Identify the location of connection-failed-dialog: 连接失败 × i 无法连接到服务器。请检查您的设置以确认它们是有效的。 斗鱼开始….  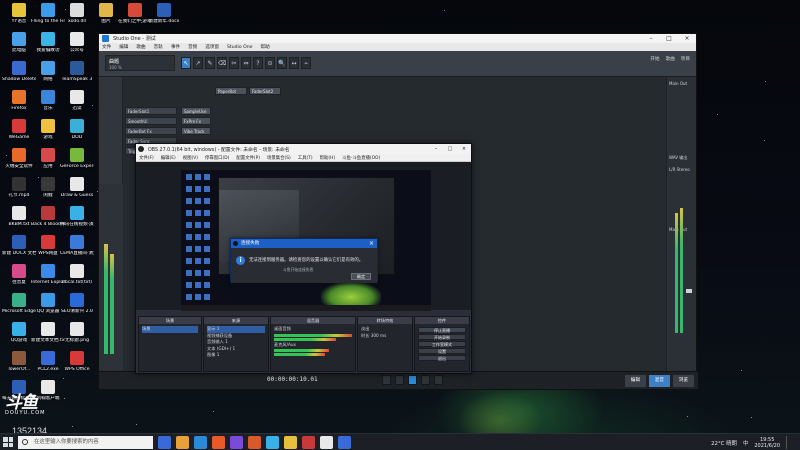
(304, 260).